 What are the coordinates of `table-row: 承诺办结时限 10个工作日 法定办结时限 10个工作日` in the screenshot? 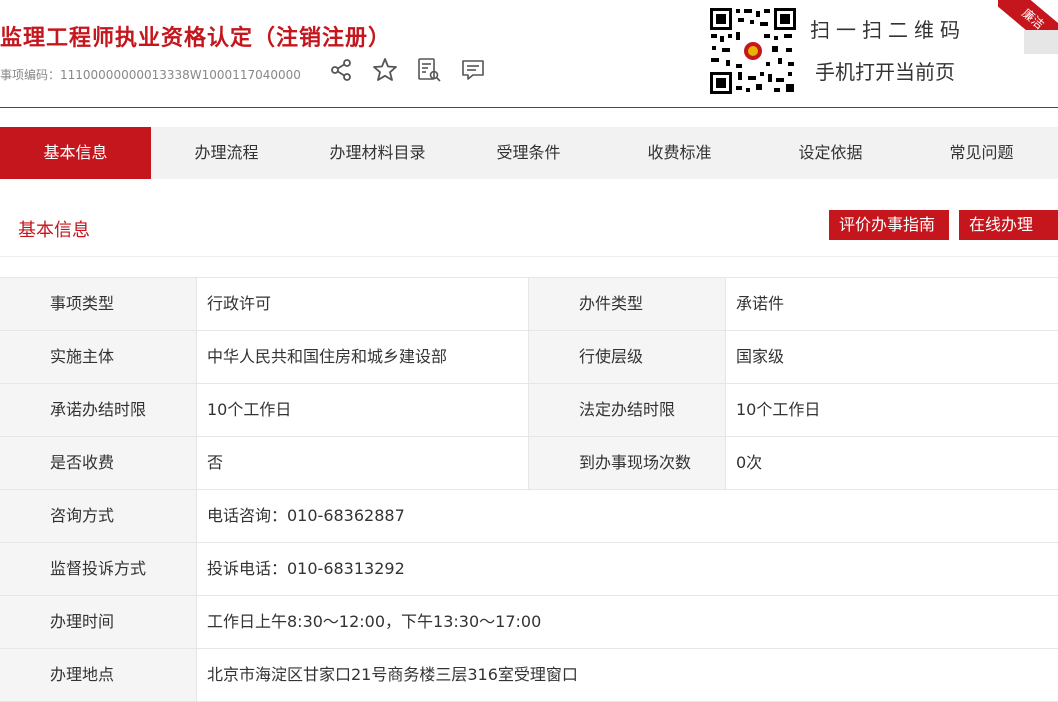 It's located at (529, 410).